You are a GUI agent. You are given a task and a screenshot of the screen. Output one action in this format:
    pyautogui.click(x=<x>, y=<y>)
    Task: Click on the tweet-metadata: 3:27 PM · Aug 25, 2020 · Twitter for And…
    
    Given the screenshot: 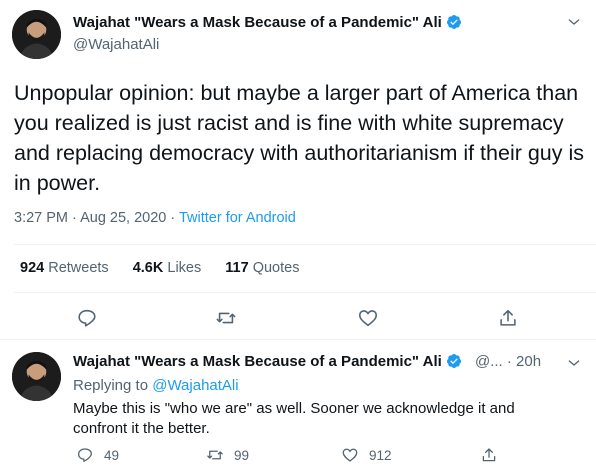 What is the action you would take?
    pyautogui.click(x=155, y=218)
    